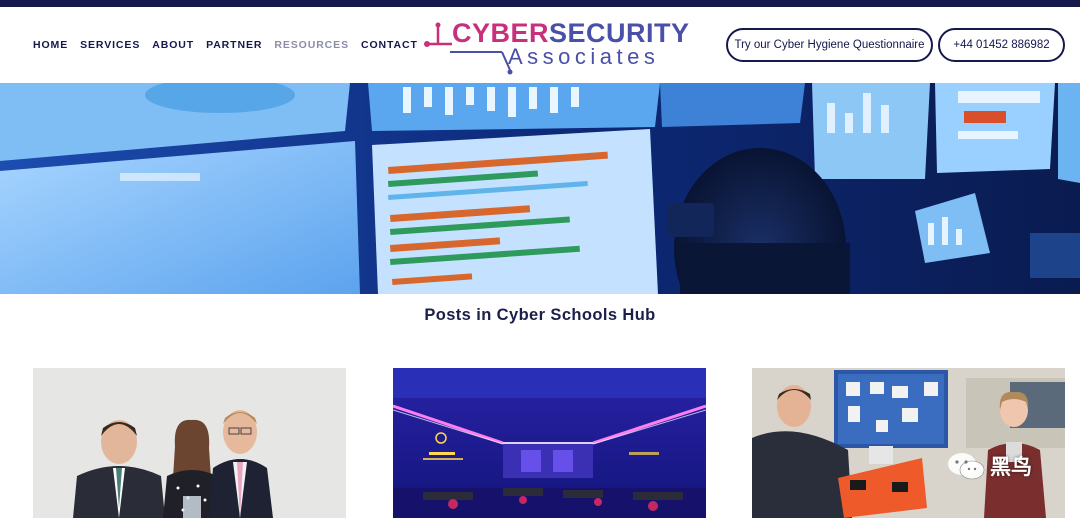 The width and height of the screenshot is (1080, 518). What do you see at coordinates (311, 45) in the screenshot?
I see `nav-resources-link: RESOURCES` at bounding box center [311, 45].